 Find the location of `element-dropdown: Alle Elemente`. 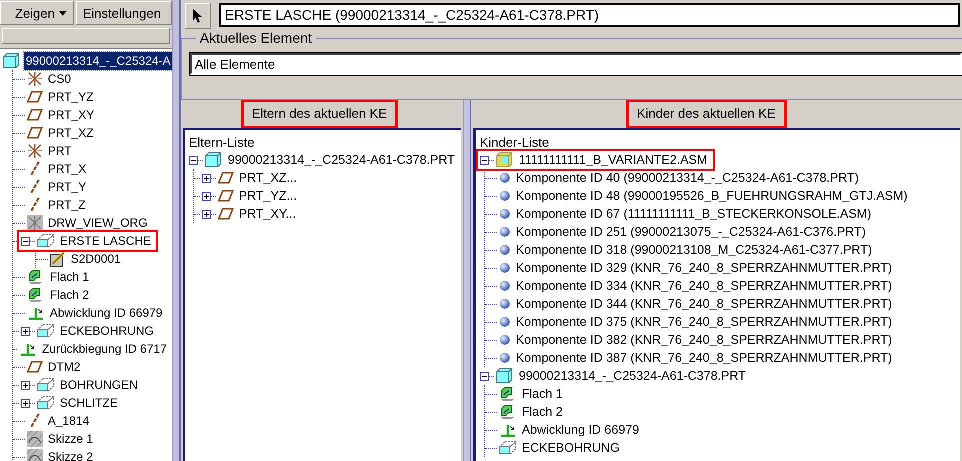

element-dropdown: Alle Elemente is located at coordinates (576, 64).